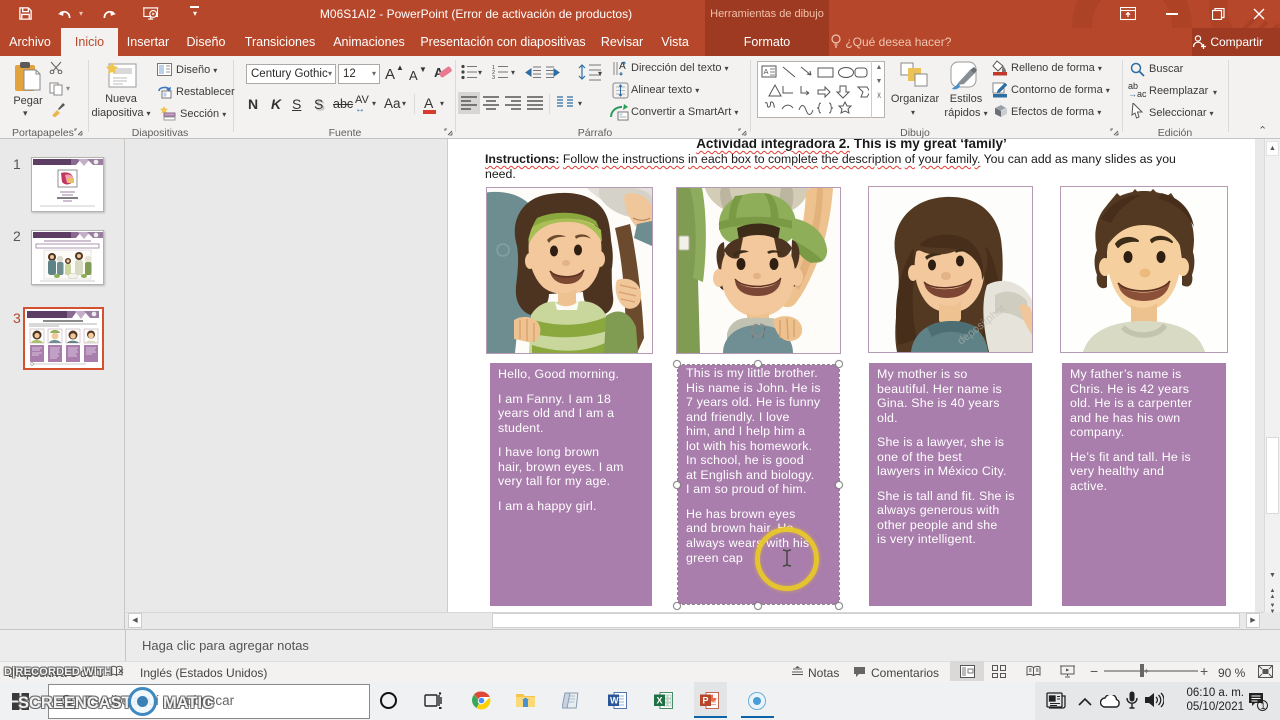 This screenshot has width=1280, height=720. I want to click on svg-text: W, so click(614, 701).